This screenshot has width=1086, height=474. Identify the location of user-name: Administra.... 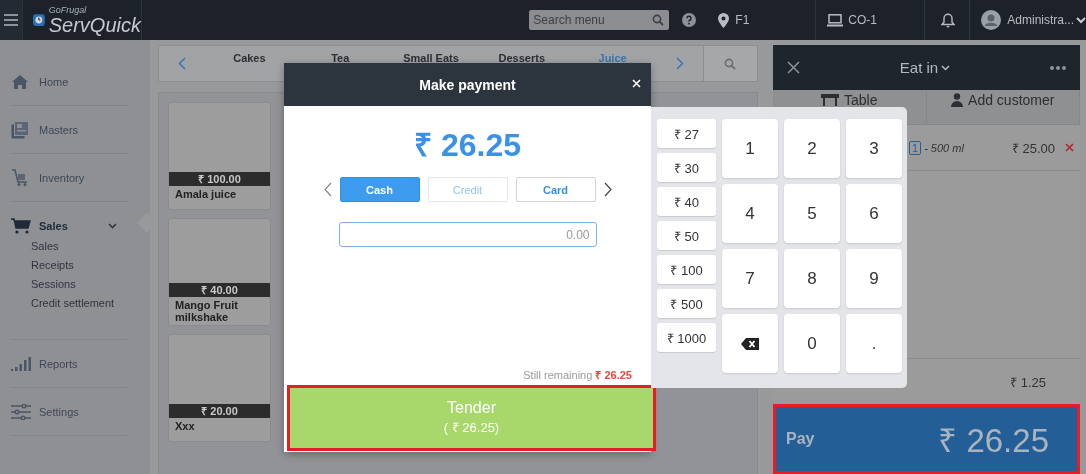
(1040, 20).